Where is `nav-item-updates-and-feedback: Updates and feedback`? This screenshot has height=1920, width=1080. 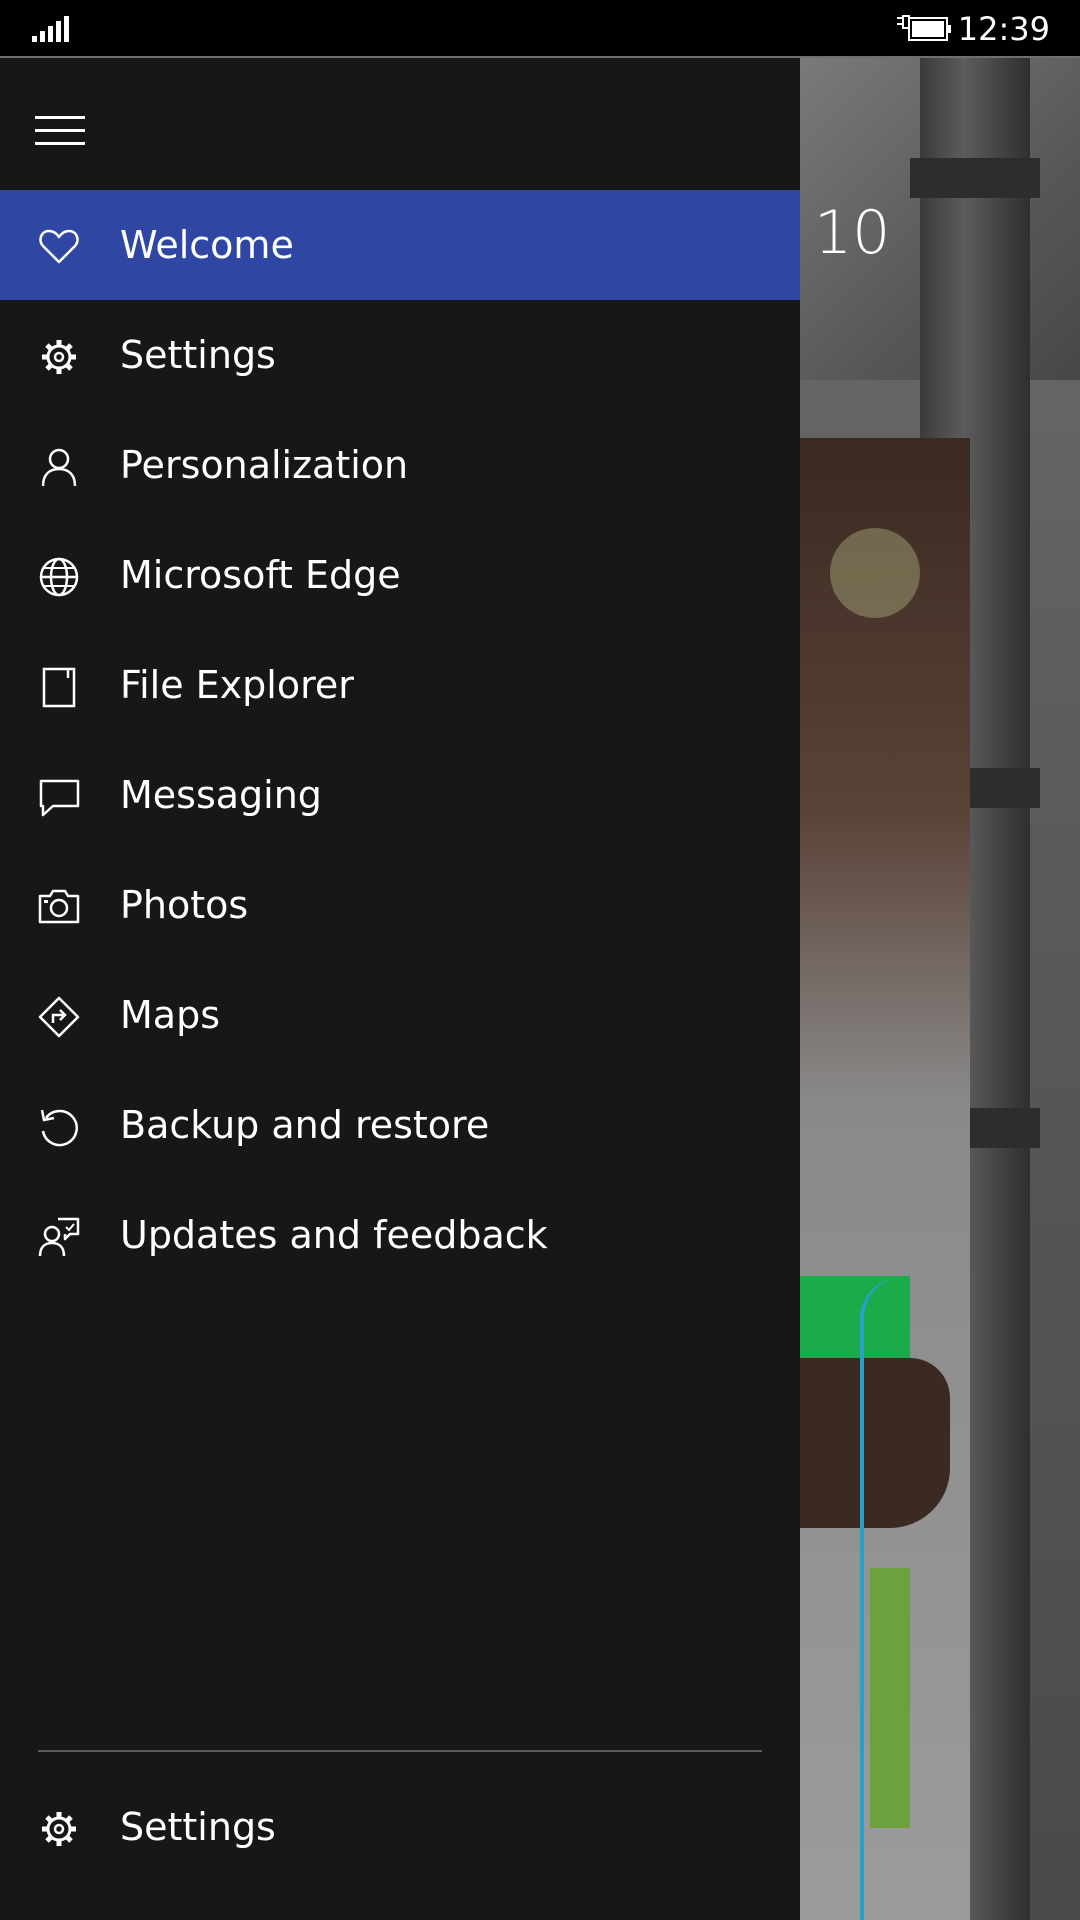 nav-item-updates-and-feedback: Updates and feedback is located at coordinates (400, 1235).